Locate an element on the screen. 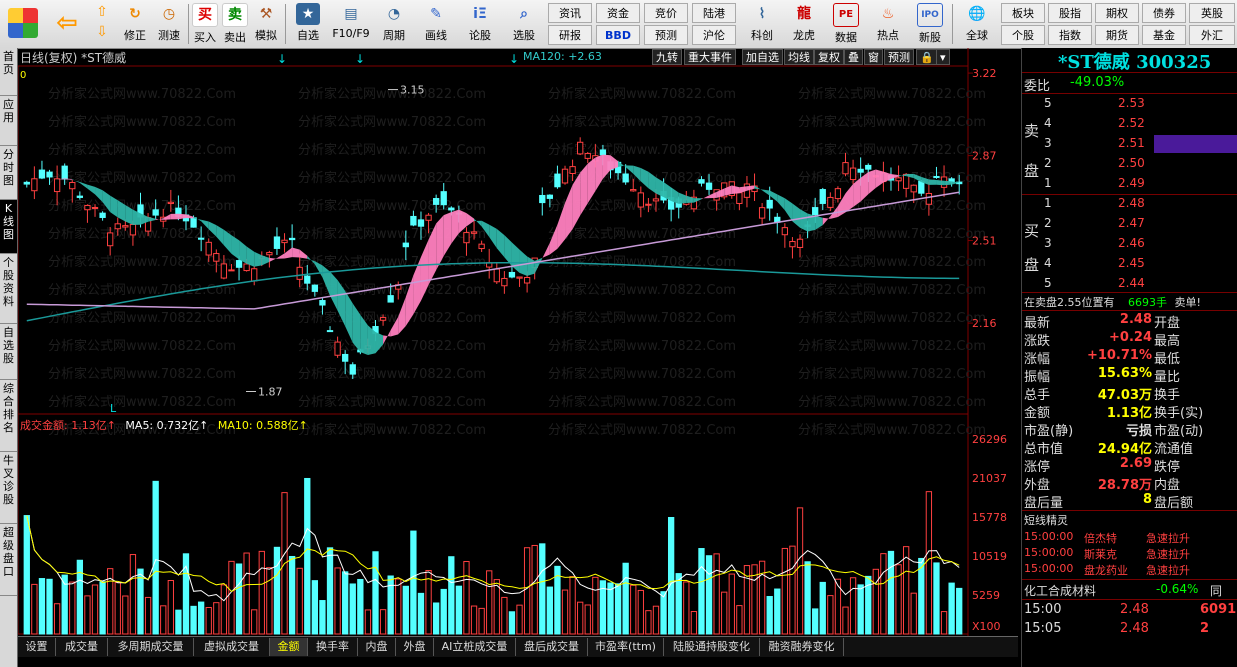 The height and width of the screenshot is (667, 1237). toolbar-button-sell: 卖 卖出 is located at coordinates (235, 24).